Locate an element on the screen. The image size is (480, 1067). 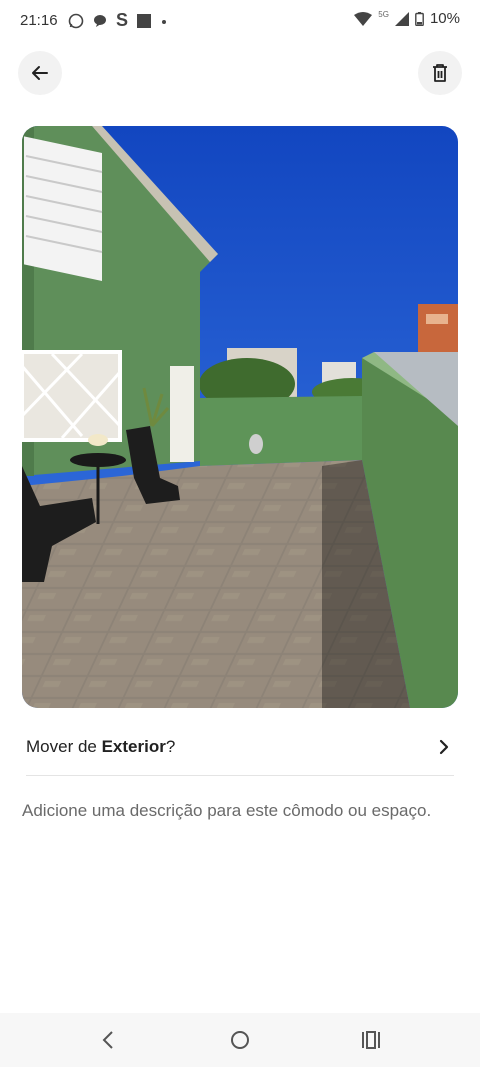
nav-back-button is located at coordinates (108, 1040).